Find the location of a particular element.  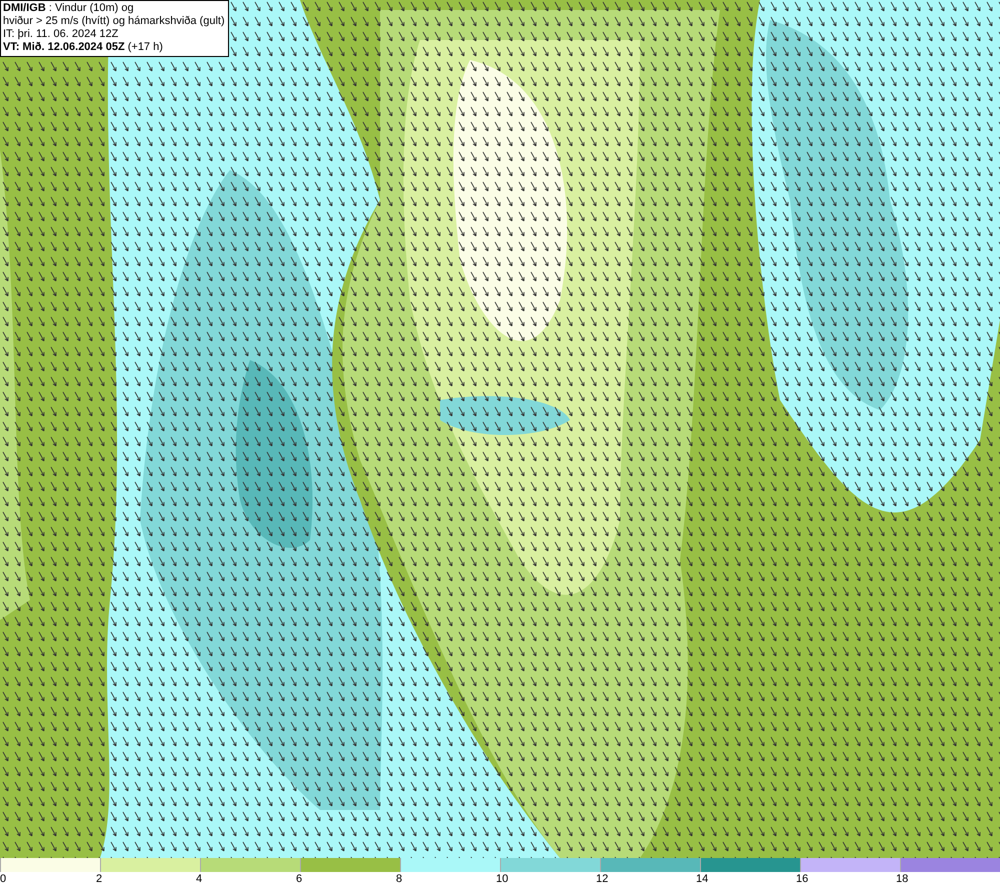

legend-label: 8 is located at coordinates (399, 879).